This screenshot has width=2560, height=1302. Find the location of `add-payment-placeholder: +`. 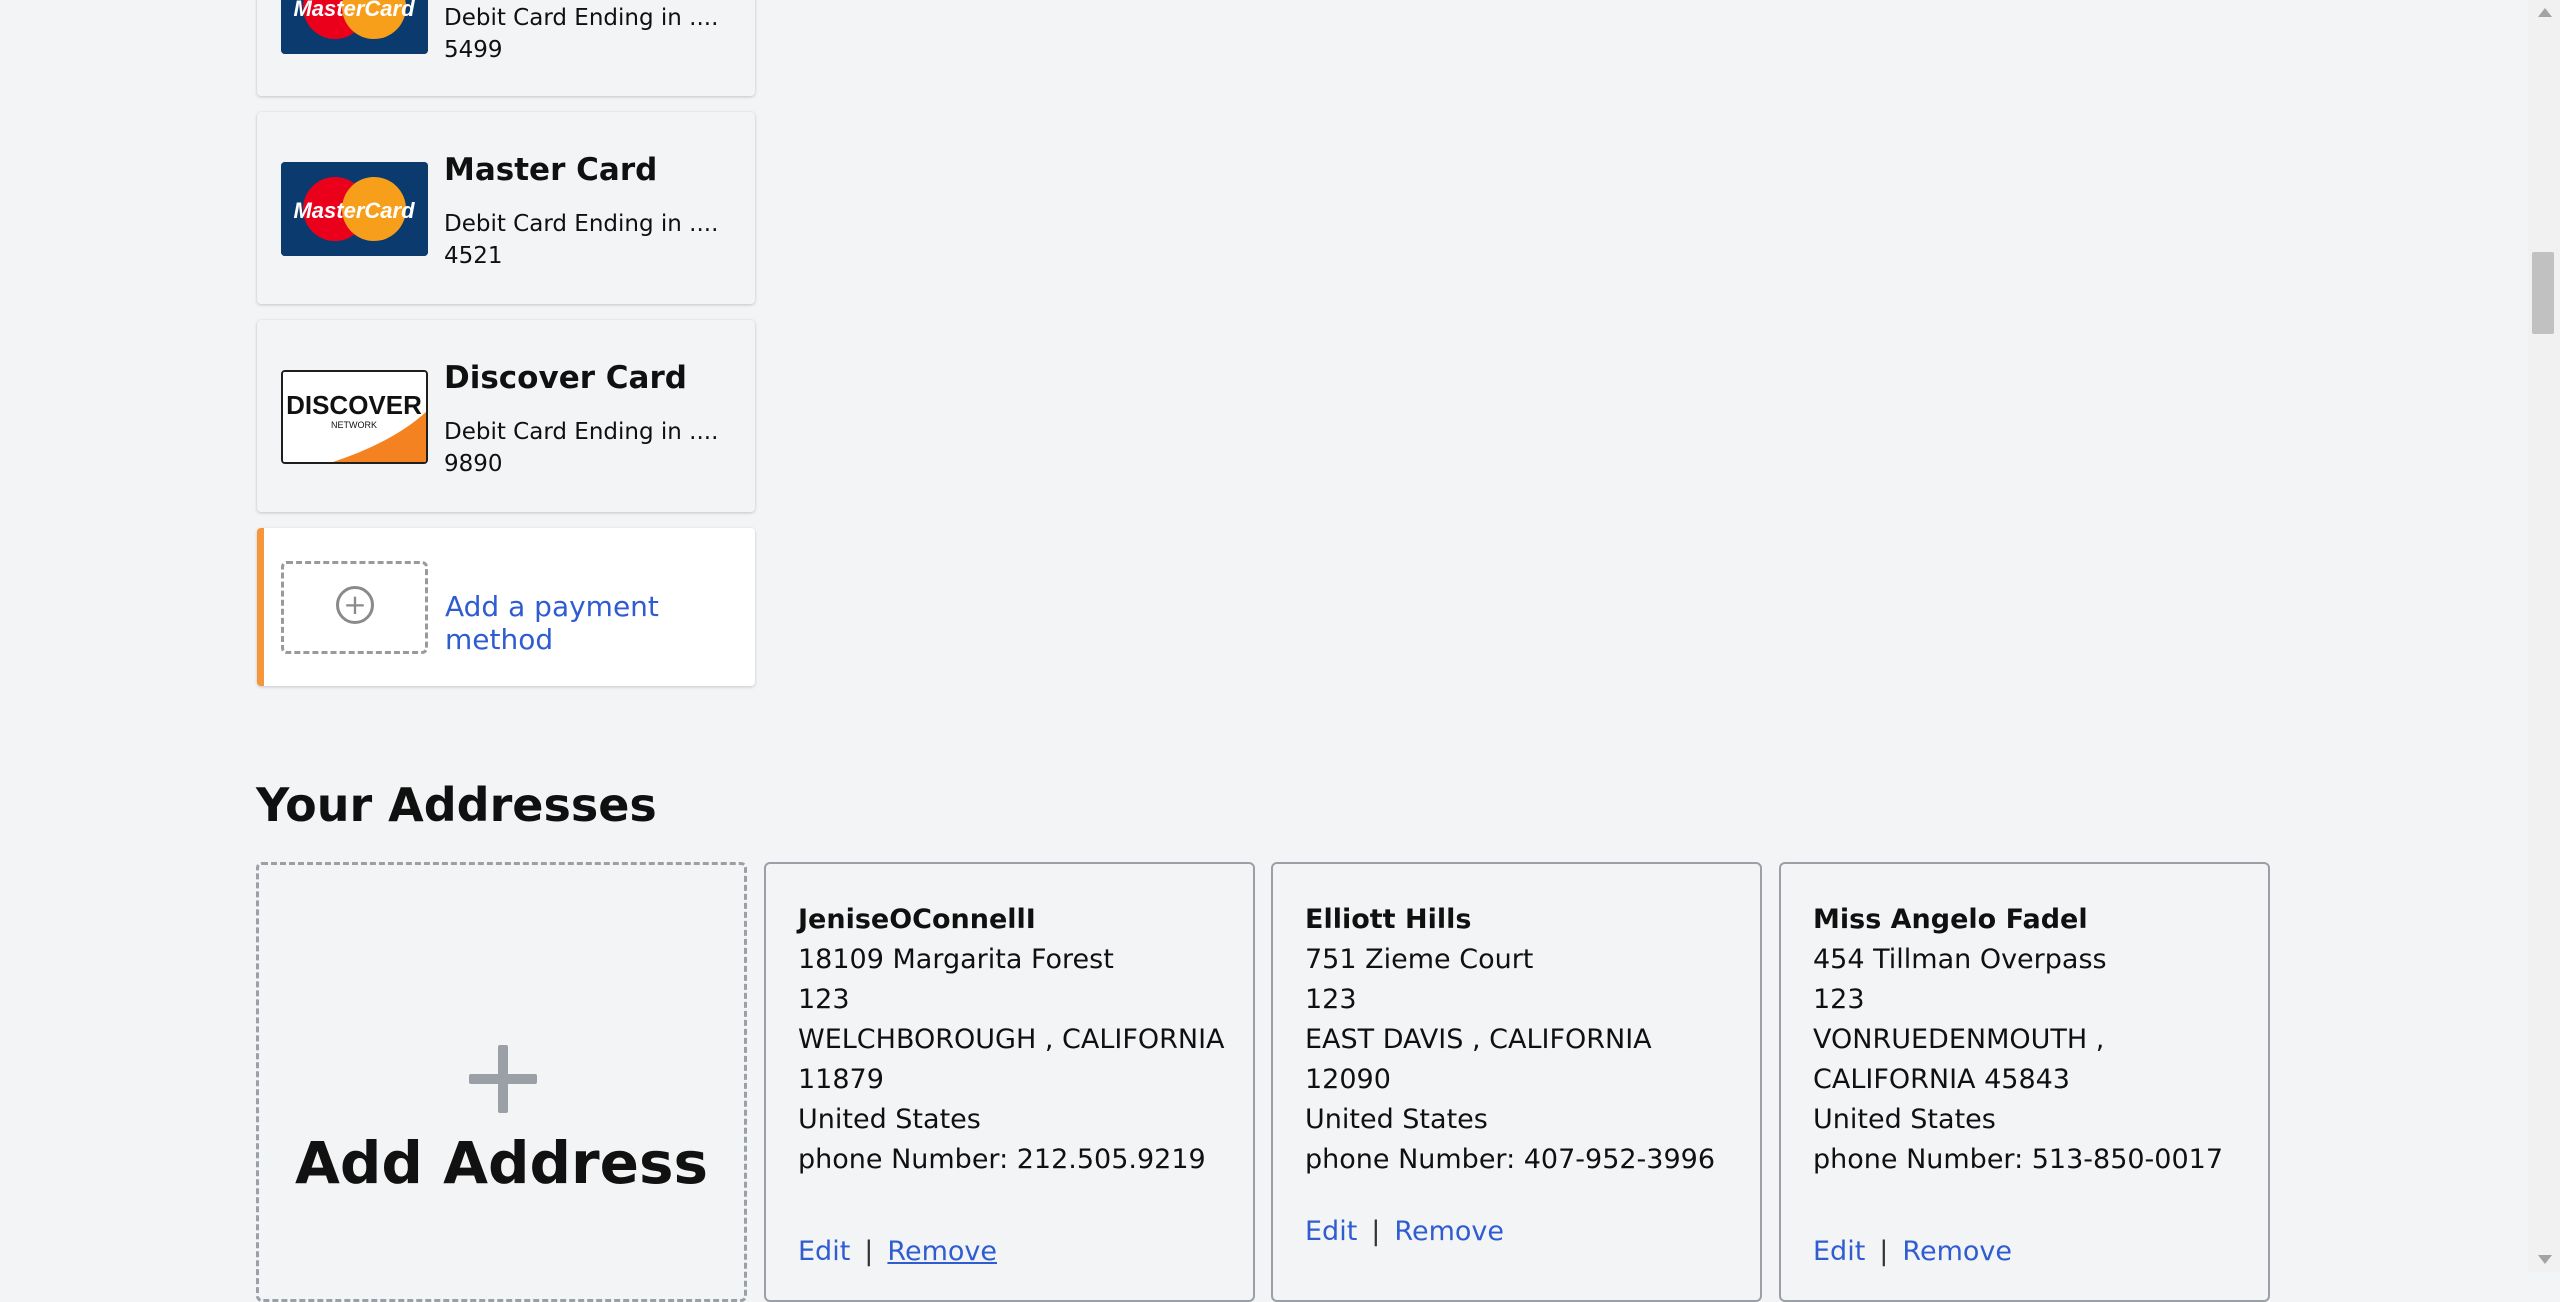

add-payment-placeholder: + is located at coordinates (354, 607).